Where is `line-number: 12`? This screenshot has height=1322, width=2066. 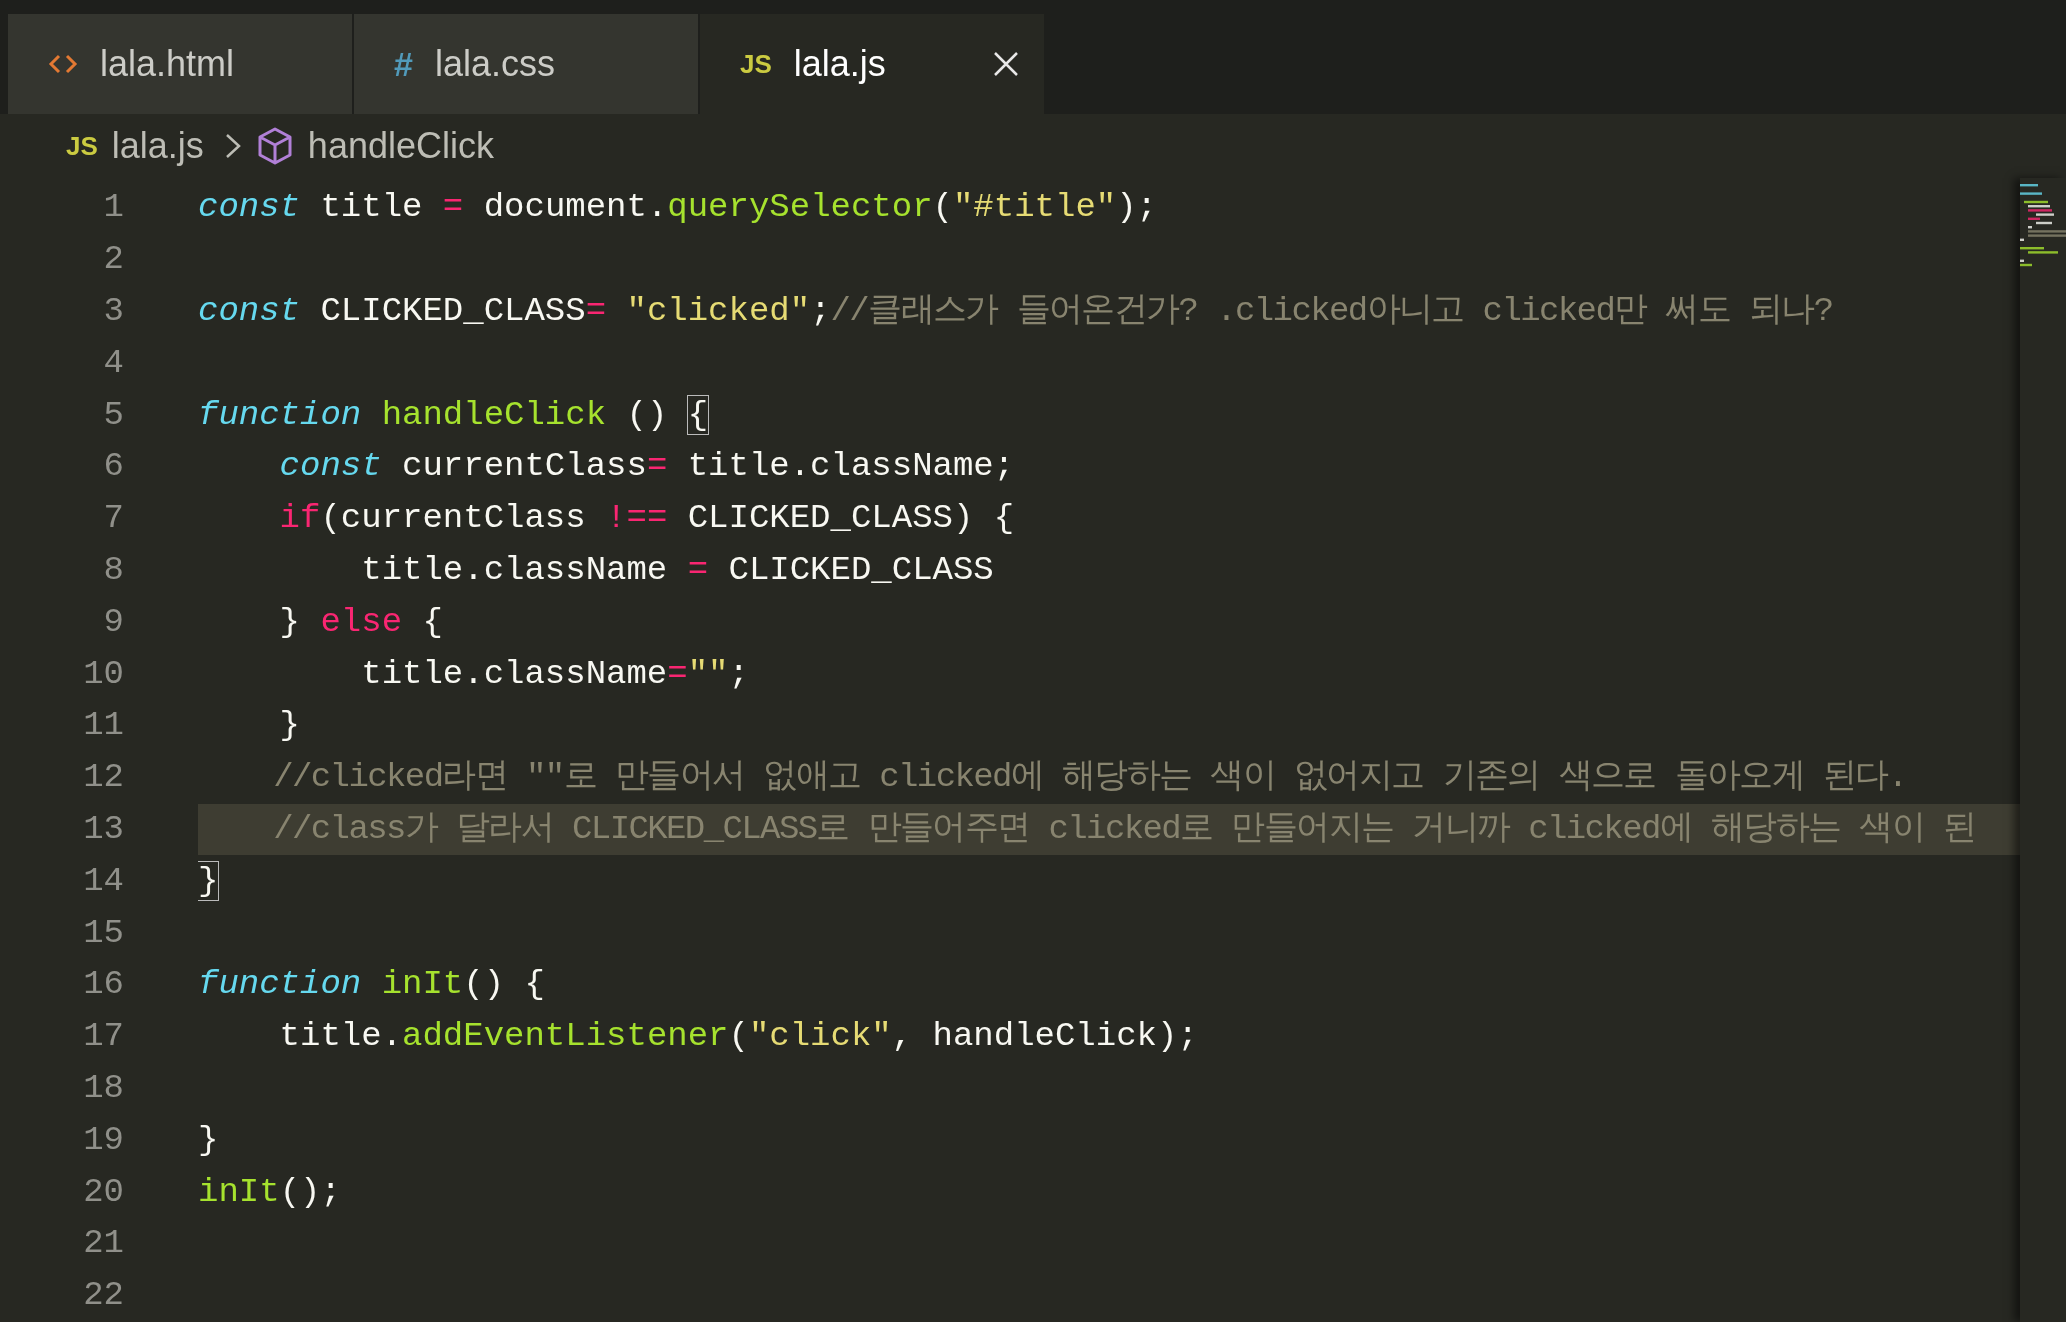
line-number: 12 is located at coordinates (103, 778).